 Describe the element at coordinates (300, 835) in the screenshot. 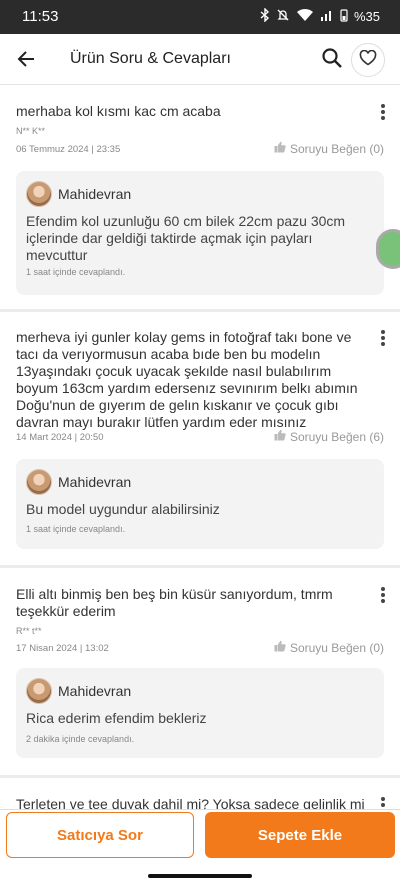

I see `add-to-cart-button: Sepete Ekle` at that location.